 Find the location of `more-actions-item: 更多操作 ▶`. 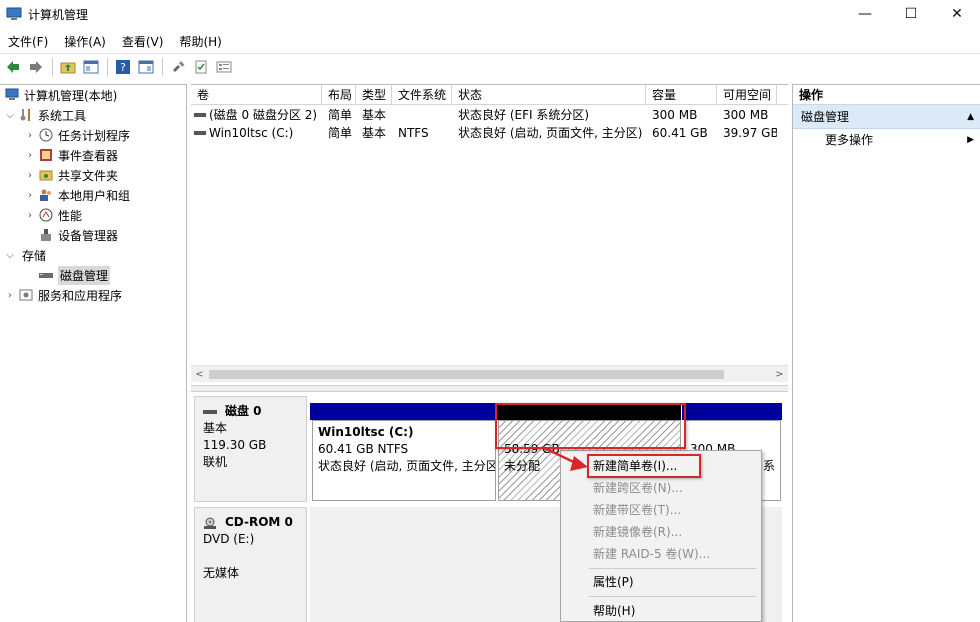

more-actions-item: 更多操作 ▶ is located at coordinates (886, 140).